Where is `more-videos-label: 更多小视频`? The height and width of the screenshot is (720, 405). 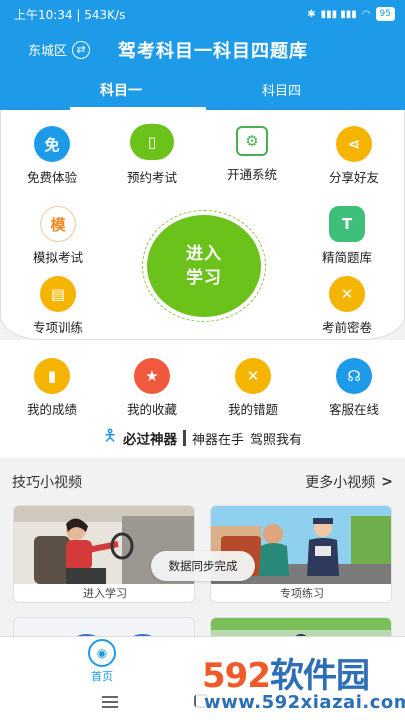 more-videos-label: 更多小视频 is located at coordinates (340, 483).